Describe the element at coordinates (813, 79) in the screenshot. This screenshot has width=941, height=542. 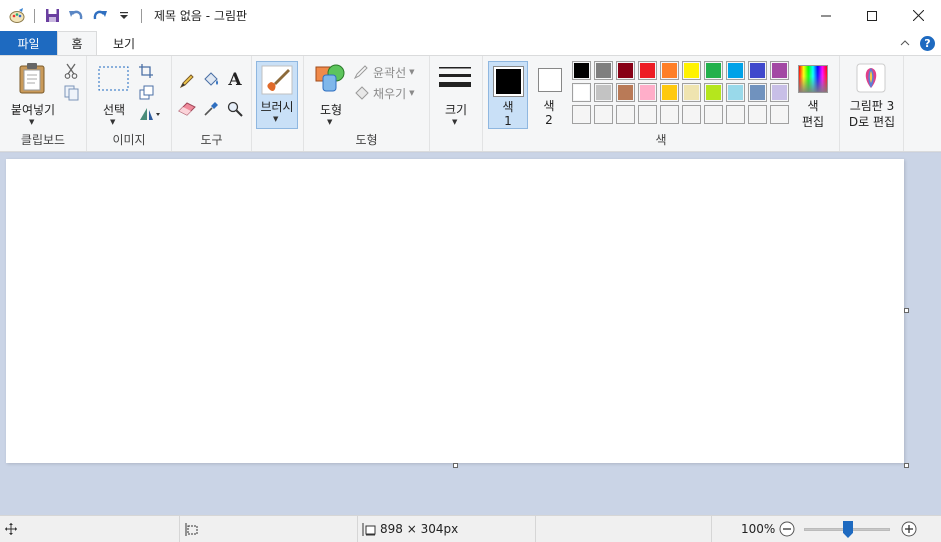
I see `color-spectrum-icon` at that location.